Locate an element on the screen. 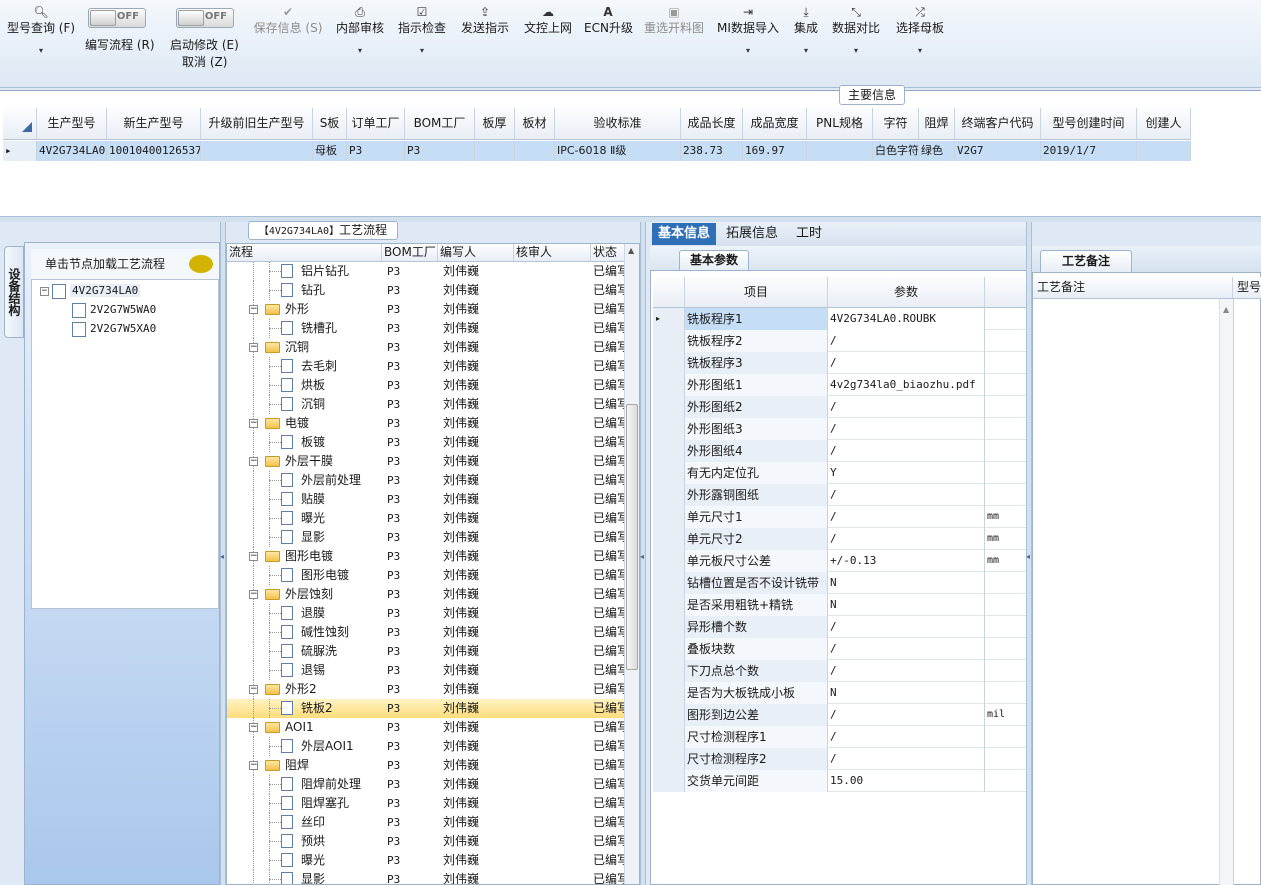 Image resolution: width=1261 pixels, height=885 pixels. data-compare-button: ⤡ 数据对比 ▾ is located at coordinates (856, 39).